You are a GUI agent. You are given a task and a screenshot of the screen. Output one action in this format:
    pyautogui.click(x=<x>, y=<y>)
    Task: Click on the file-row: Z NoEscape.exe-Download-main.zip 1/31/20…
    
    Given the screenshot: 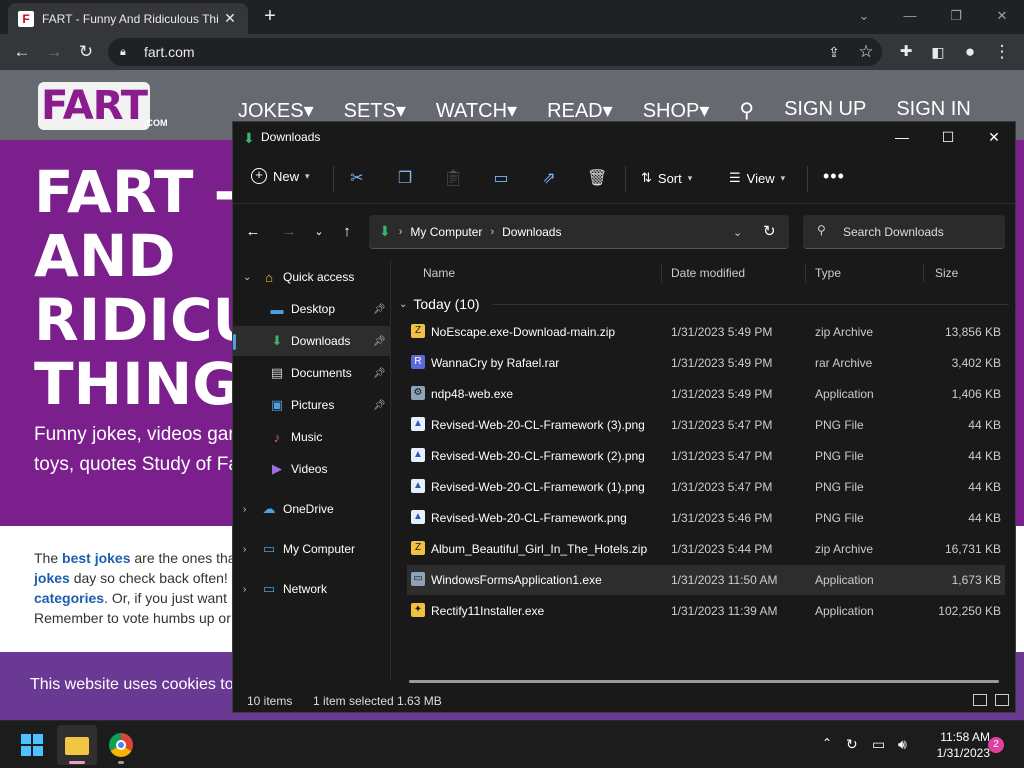 What is the action you would take?
    pyautogui.click(x=706, y=332)
    